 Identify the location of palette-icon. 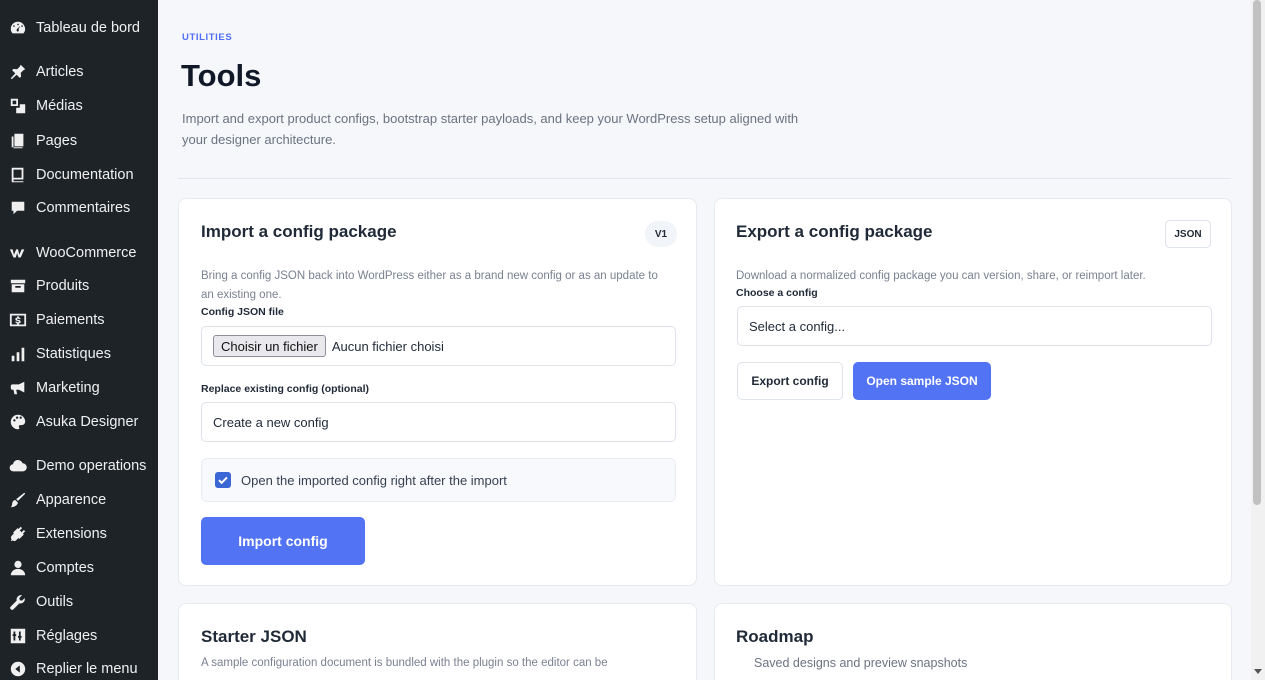
(18, 422).